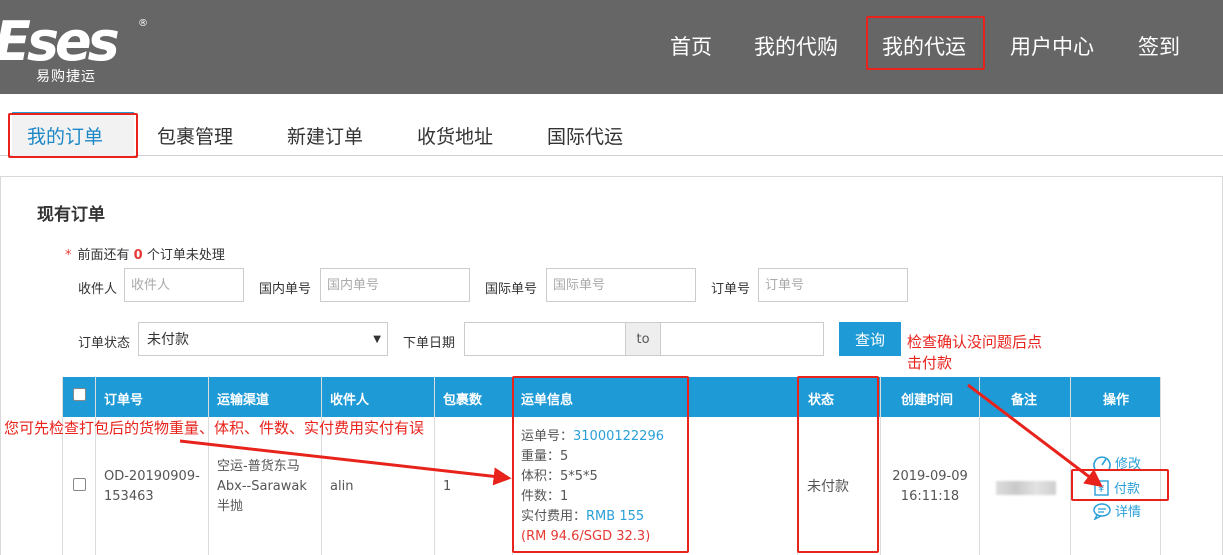 The image size is (1223, 555). I want to click on col-order-no: 订单号, so click(124, 400).